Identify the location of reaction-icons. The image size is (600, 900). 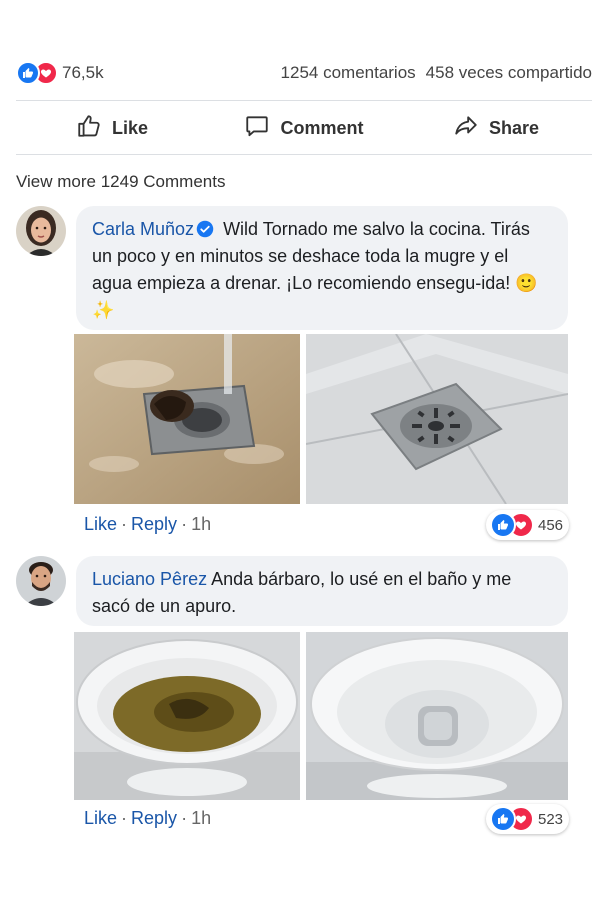
(37, 73).